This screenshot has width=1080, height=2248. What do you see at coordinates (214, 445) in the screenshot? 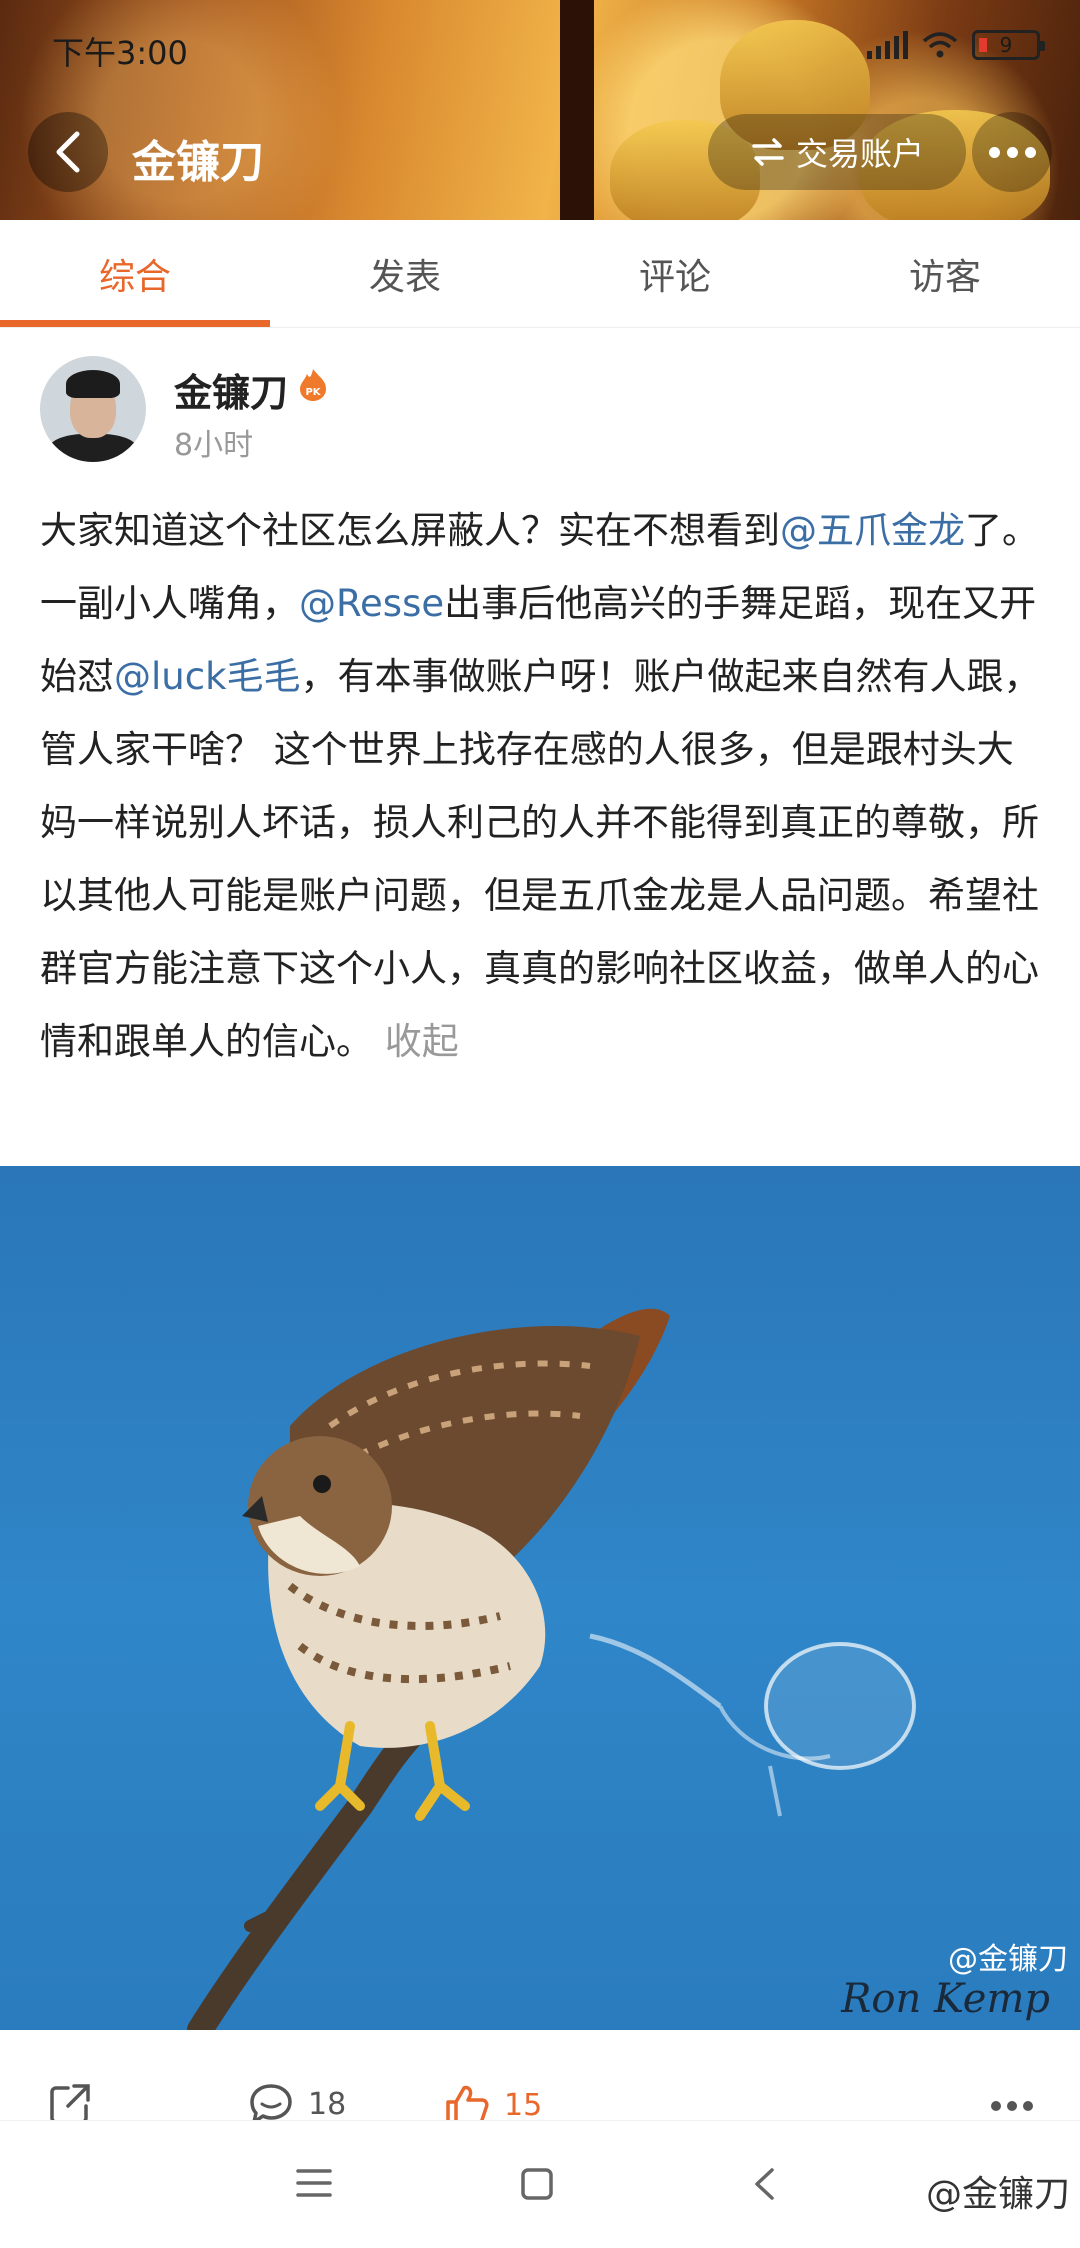
I see `post-time: 8小时` at bounding box center [214, 445].